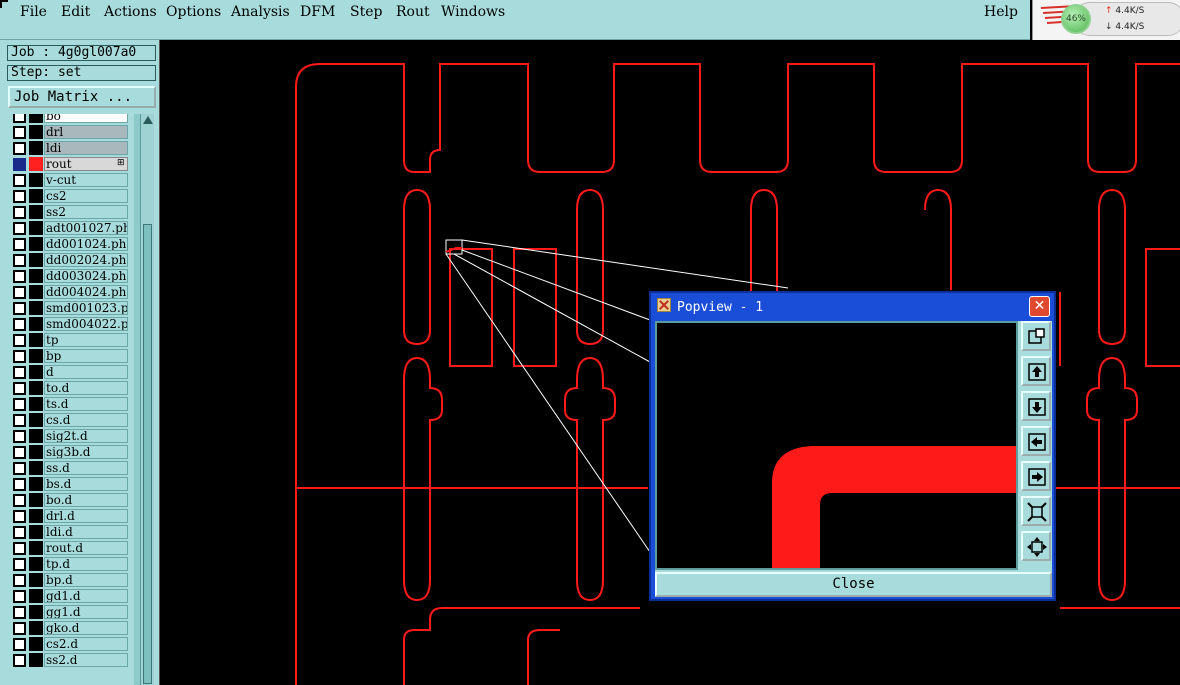  I want to click on popview-close-x-button: ✕, so click(1039, 306).